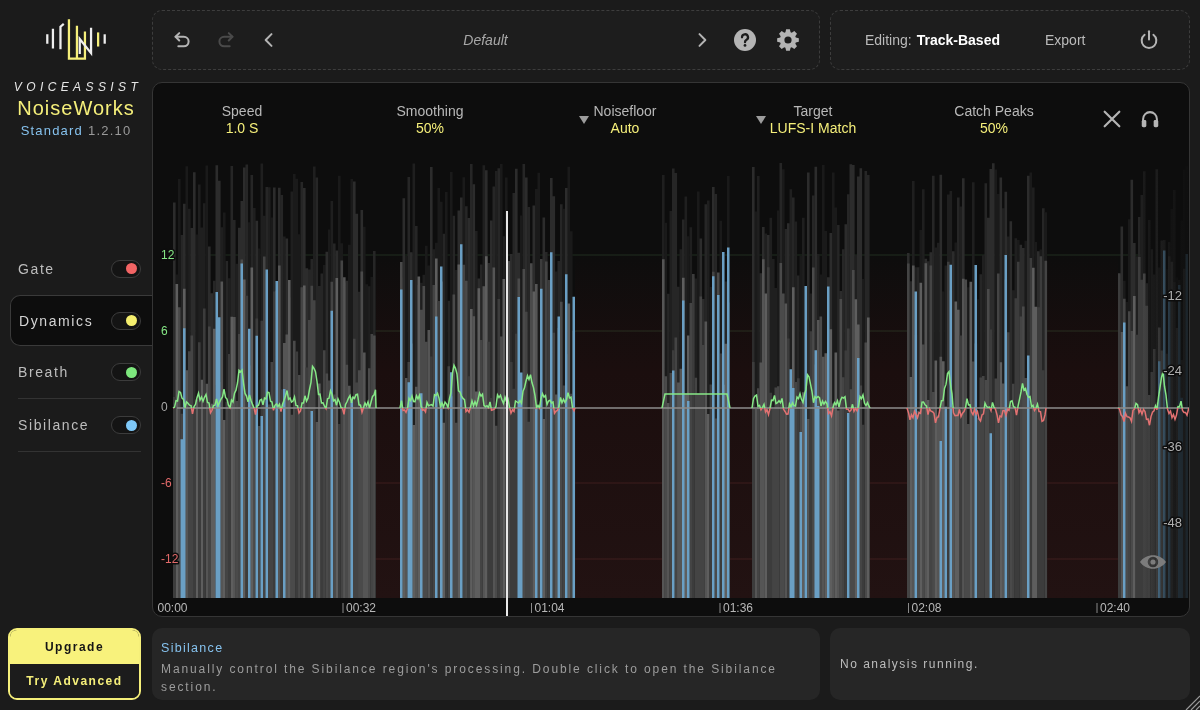  I want to click on product-name: NoiseWorks, so click(76, 108).